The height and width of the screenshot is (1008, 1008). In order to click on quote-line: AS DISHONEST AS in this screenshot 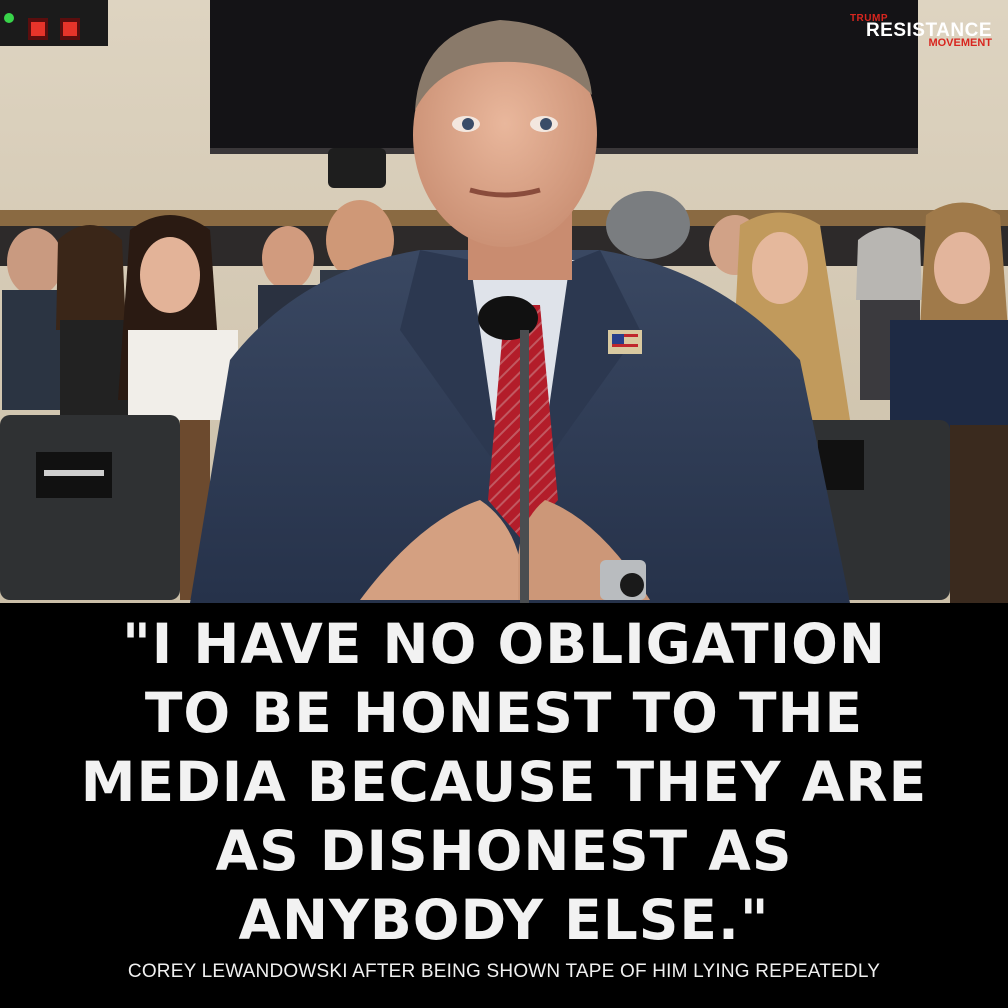, I will do `click(504, 851)`.